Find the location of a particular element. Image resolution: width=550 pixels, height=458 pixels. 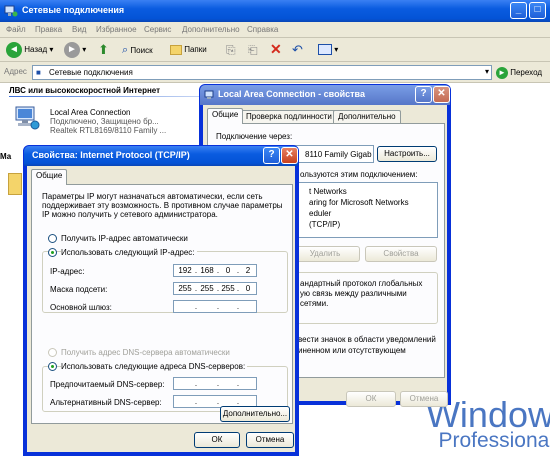

tcpip-help-button: ? is located at coordinates (271, 155).